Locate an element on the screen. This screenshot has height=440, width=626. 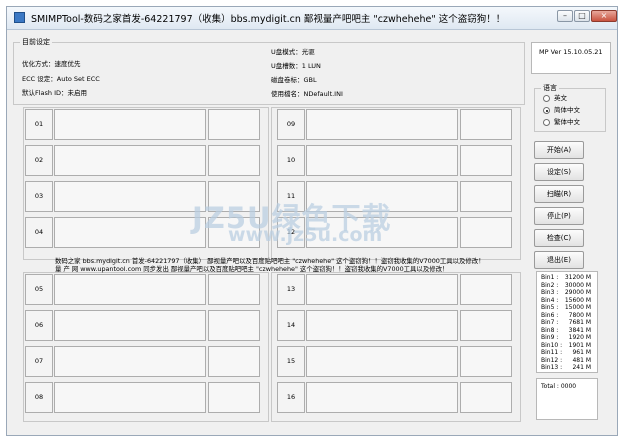
slot-07-capacity is located at coordinates (234, 361).